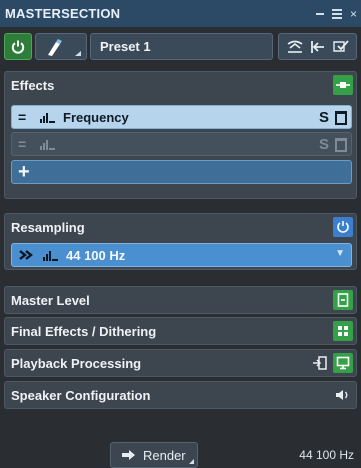  Describe the element at coordinates (180, 241) in the screenshot. I see `resampling-section: Resampling 44 100 Hz ▼` at that location.